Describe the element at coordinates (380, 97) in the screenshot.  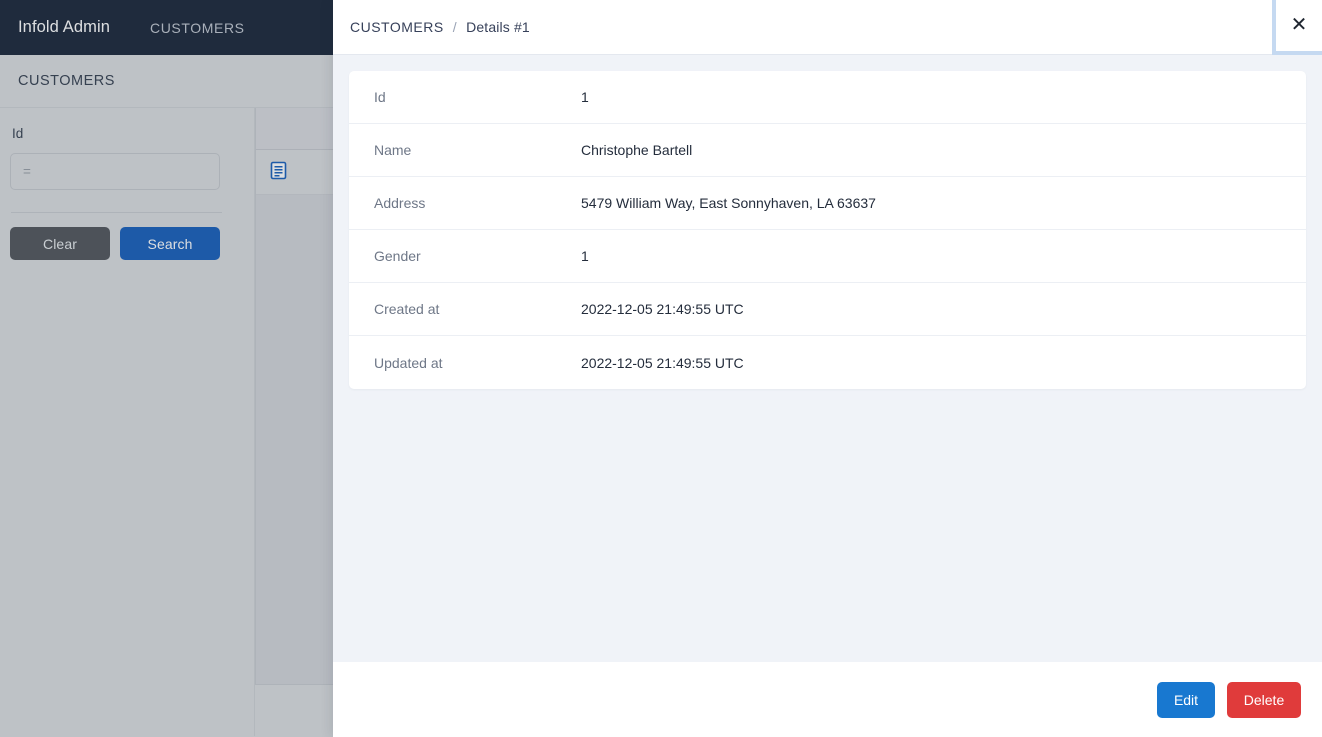
I see `detail-key: Id` at that location.